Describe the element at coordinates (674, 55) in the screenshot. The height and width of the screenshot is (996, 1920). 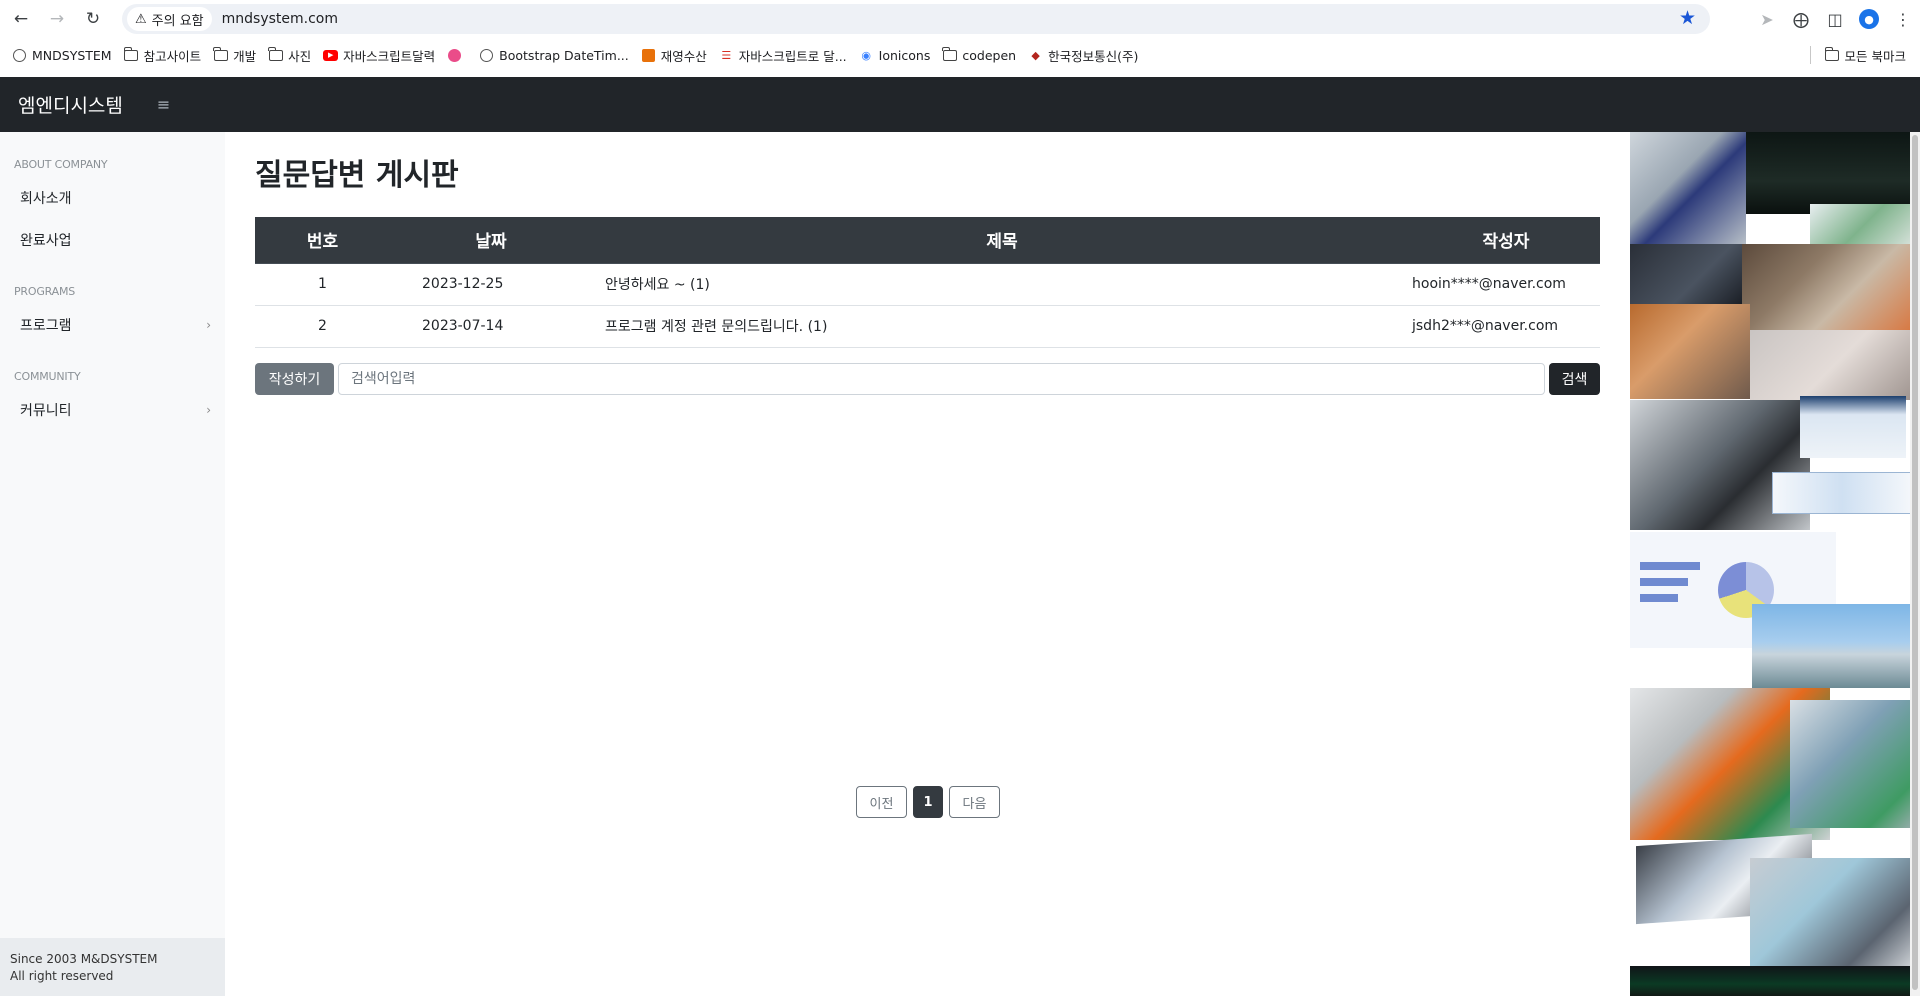
I see `bookmark-jaeyoung: 재영수산` at that location.